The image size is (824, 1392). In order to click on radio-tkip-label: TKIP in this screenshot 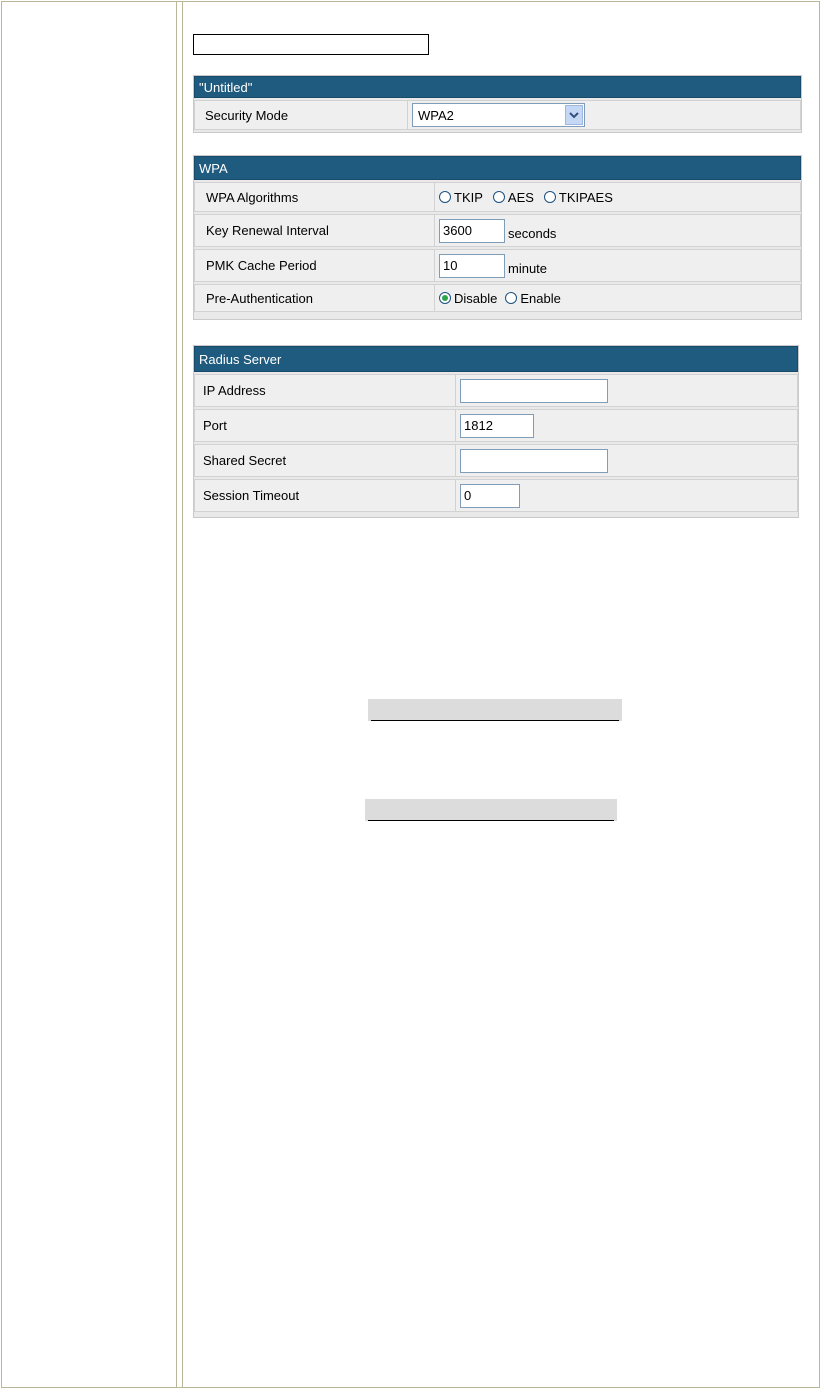, I will do `click(468, 197)`.